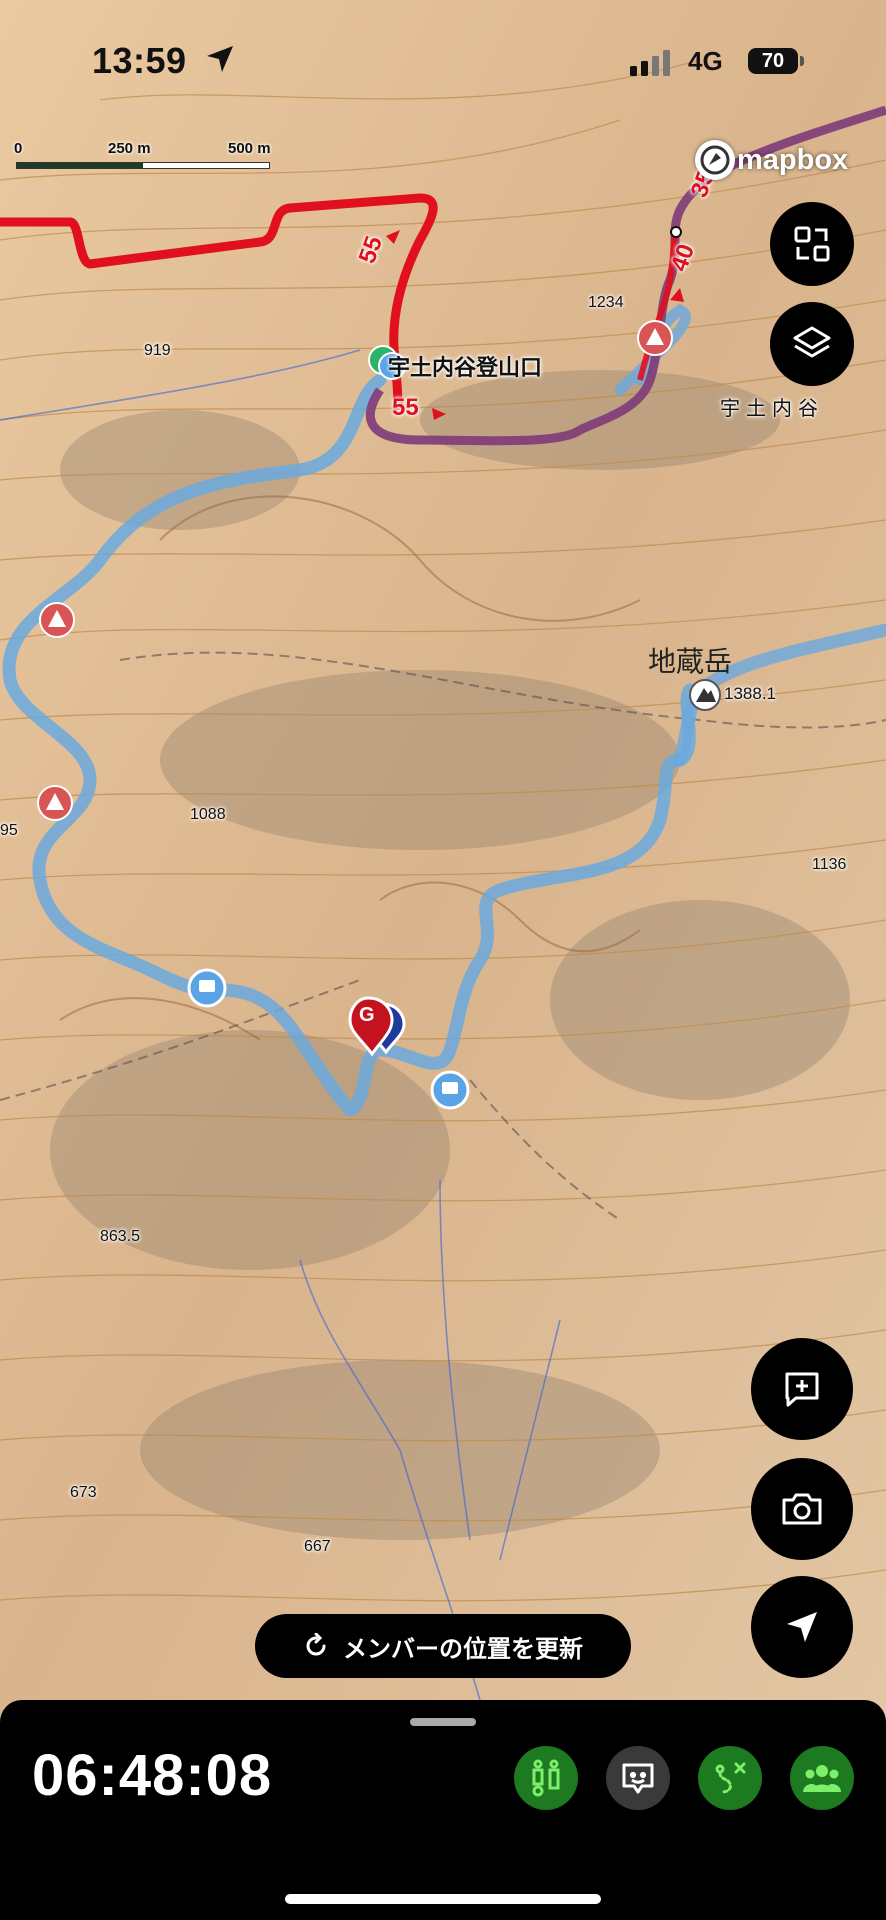 This screenshot has height=1920, width=886. I want to click on cellular-signal-icon, so click(650, 63).